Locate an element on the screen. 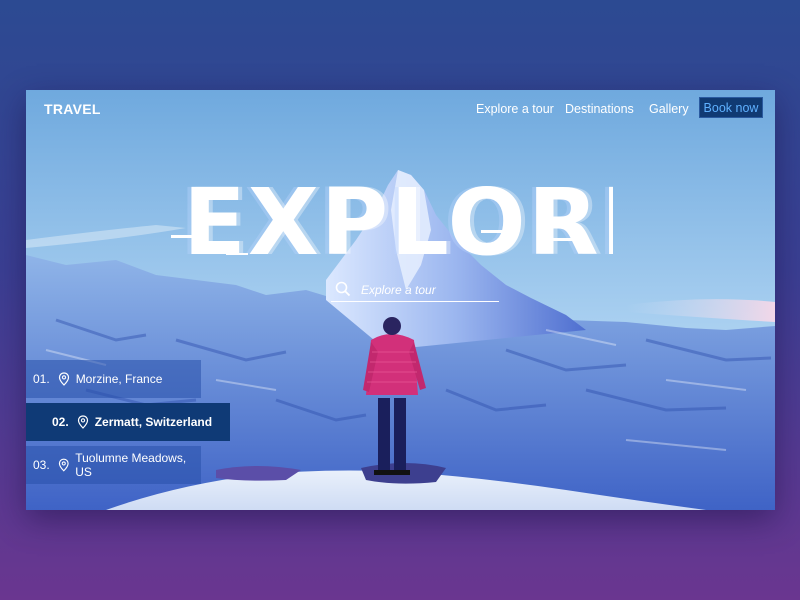 This screenshot has width=800, height=600. brand-logo: TRAVEL is located at coordinates (72, 109).